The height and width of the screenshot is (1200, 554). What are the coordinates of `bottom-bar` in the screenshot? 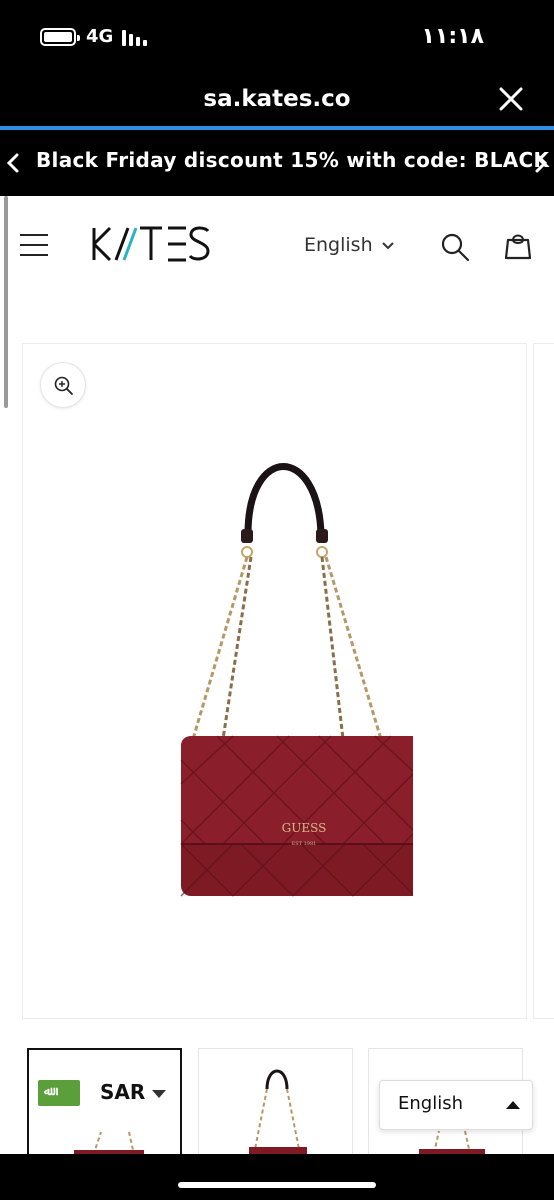 It's located at (277, 1177).